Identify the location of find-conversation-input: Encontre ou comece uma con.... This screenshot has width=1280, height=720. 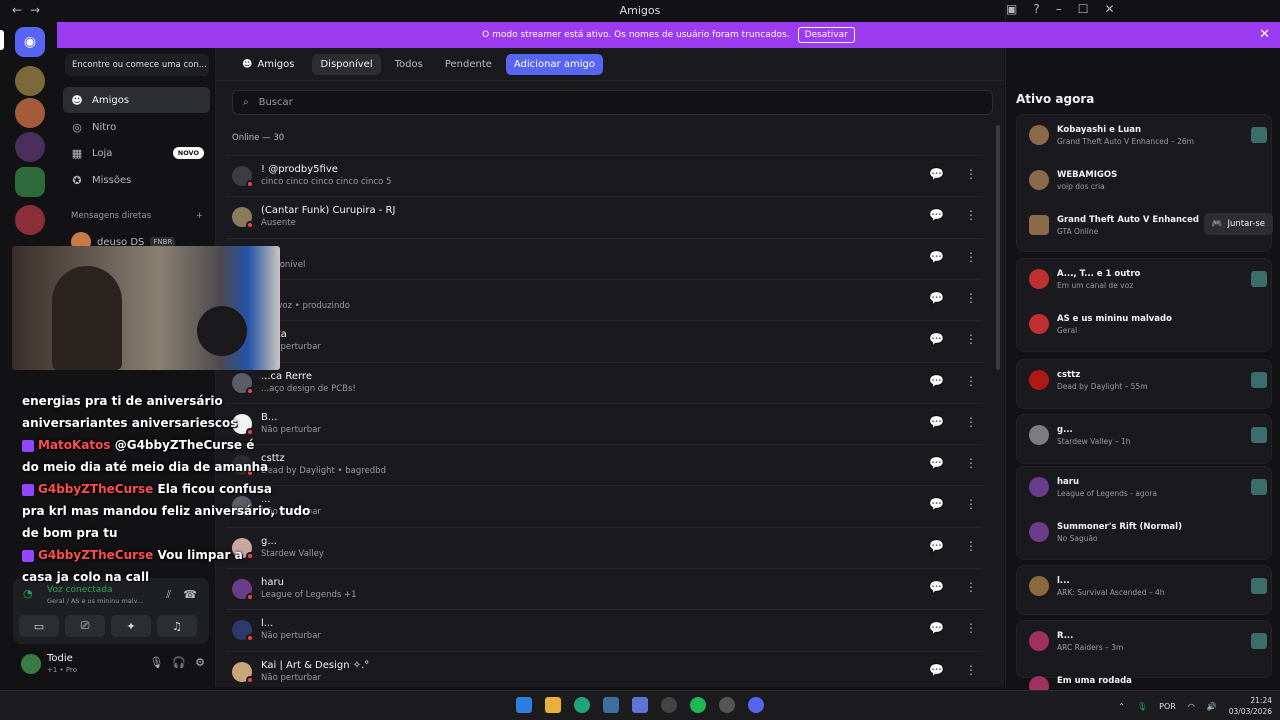
(137, 65).